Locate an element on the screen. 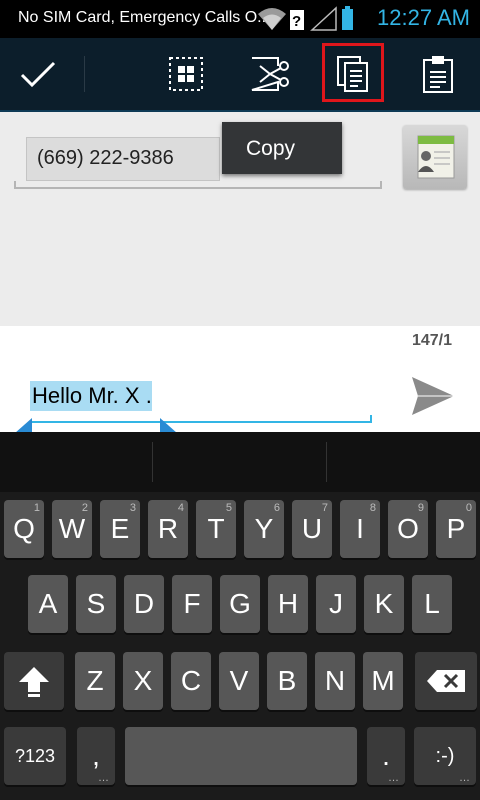 The width and height of the screenshot is (480, 800). key-c: C is located at coordinates (191, 681).